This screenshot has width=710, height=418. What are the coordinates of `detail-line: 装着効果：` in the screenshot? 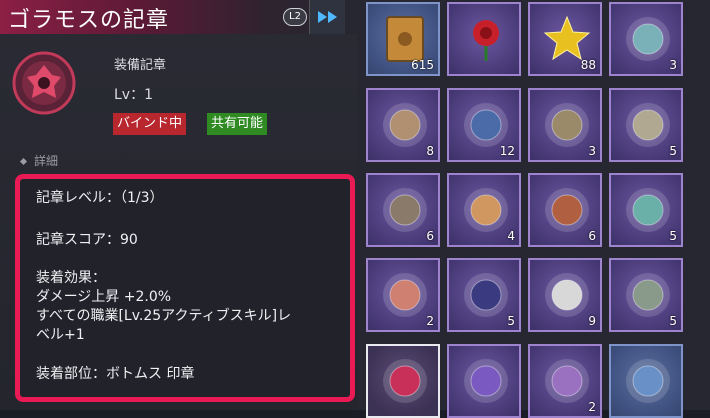 It's located at (71, 278).